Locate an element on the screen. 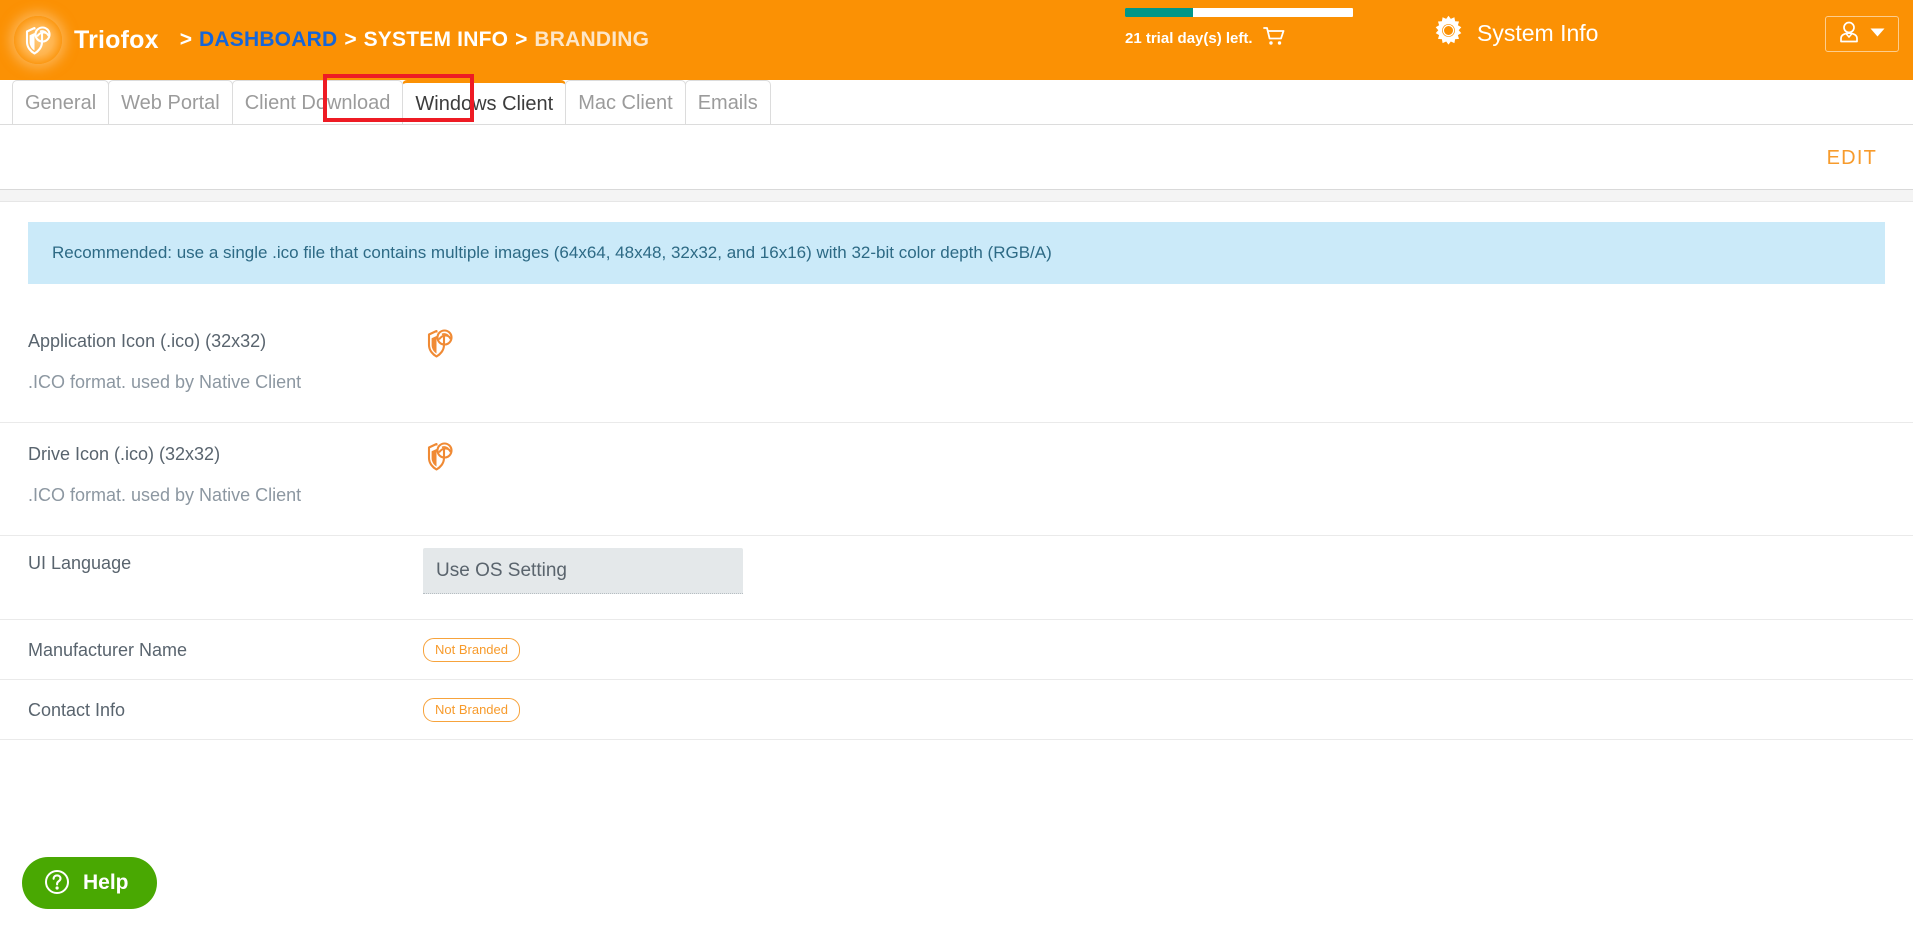 The image size is (1913, 931). user-menu-button is located at coordinates (1862, 34).